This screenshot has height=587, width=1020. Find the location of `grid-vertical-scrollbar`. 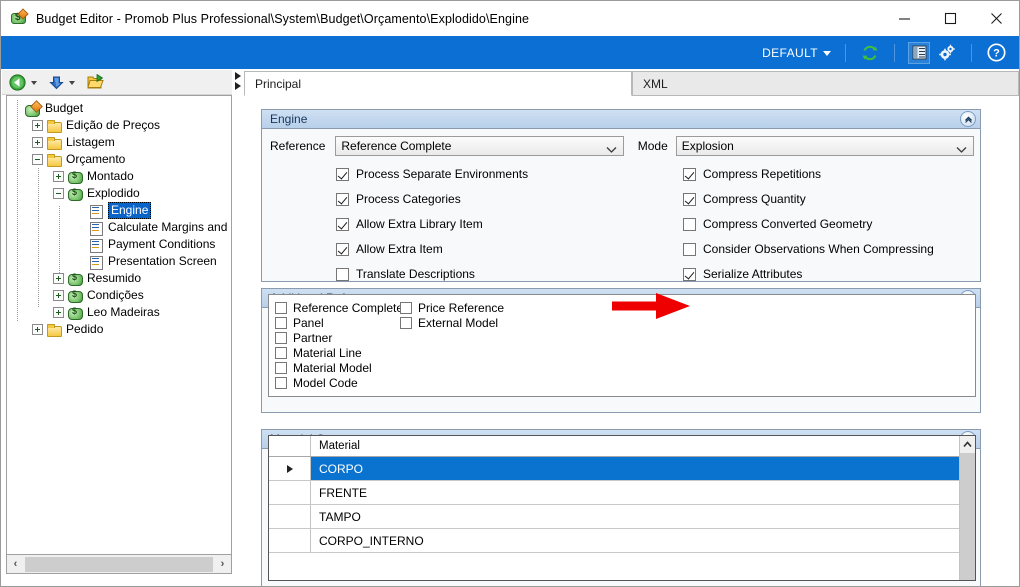

grid-vertical-scrollbar is located at coordinates (967, 508).